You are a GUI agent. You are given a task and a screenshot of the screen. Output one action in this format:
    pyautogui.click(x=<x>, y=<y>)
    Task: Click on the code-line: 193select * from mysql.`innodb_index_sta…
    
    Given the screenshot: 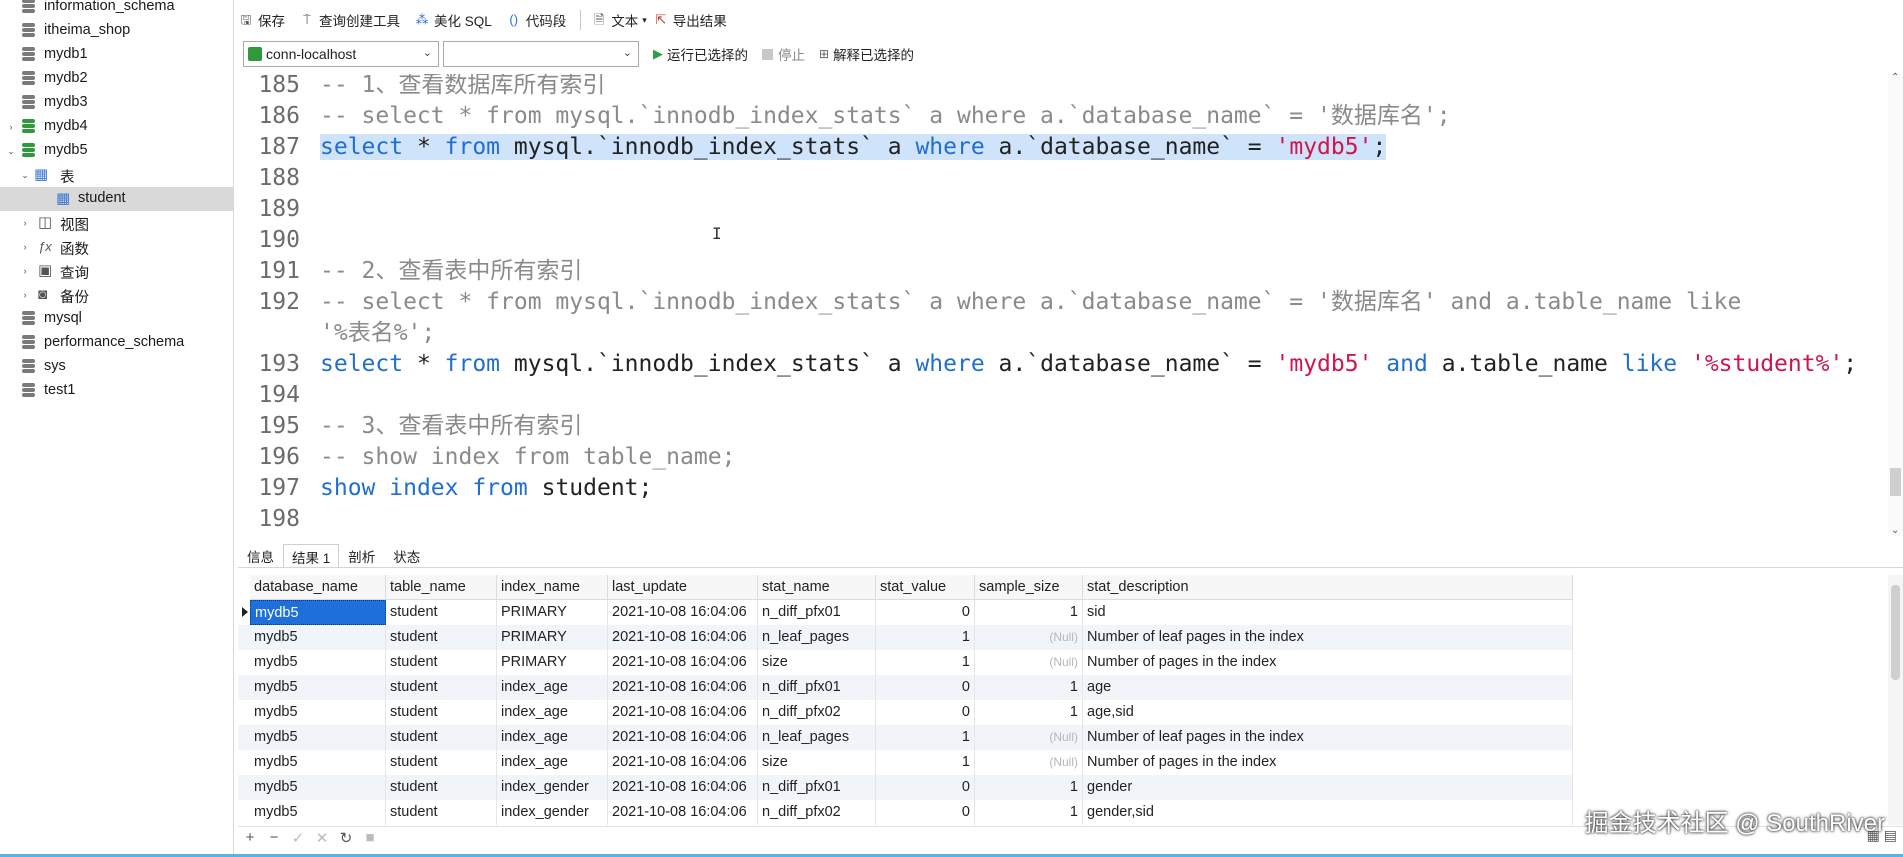 What is the action you would take?
    pyautogui.click(x=1063, y=364)
    